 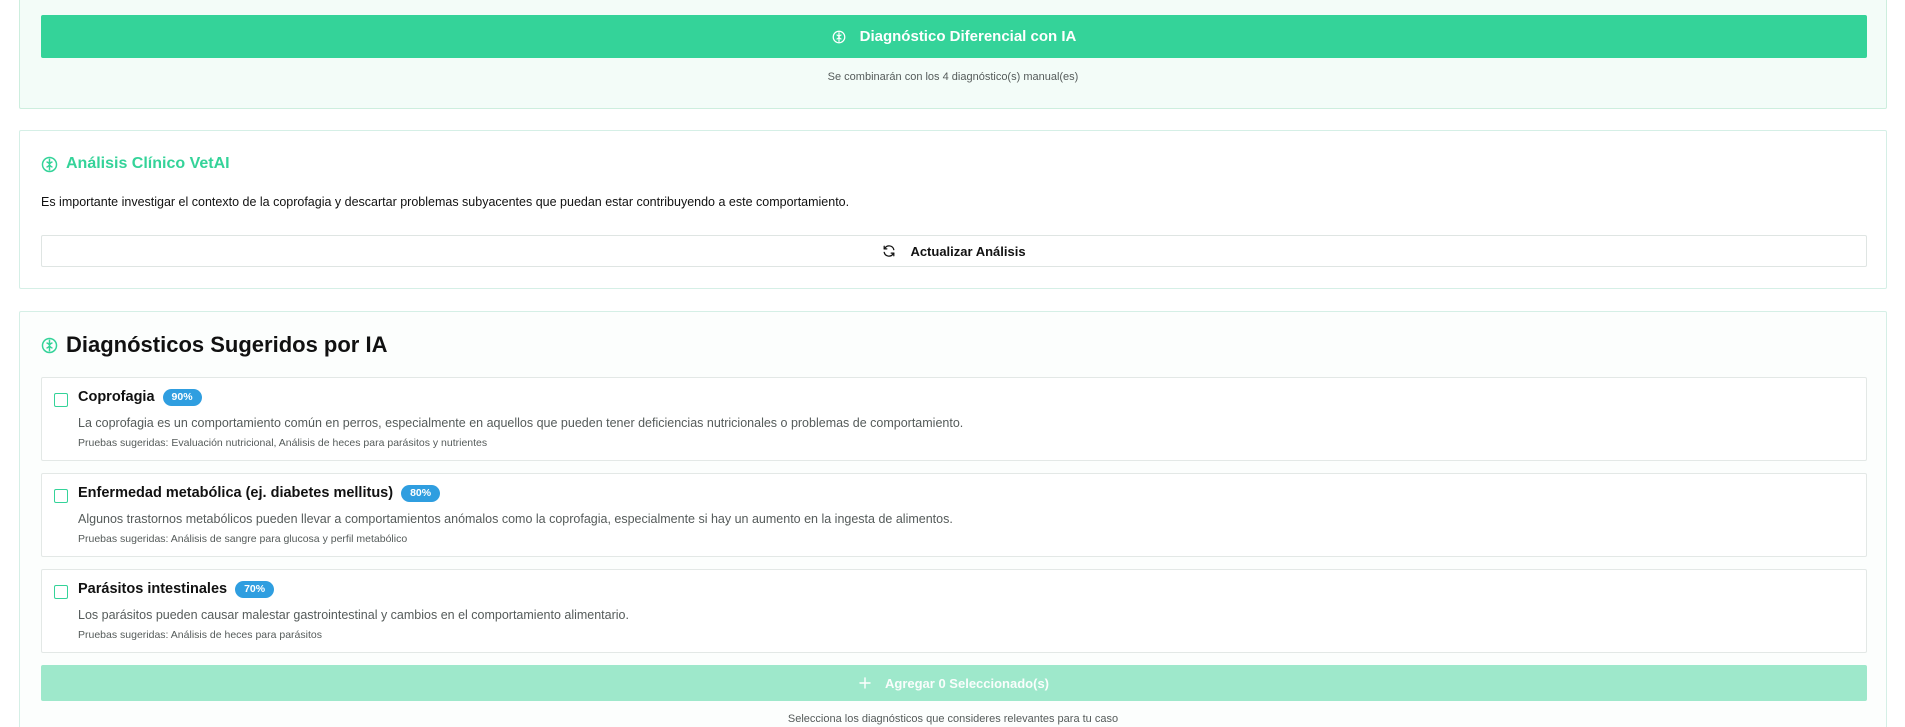 I want to click on update-analysis-button: Actualizar Análisis, so click(x=954, y=251).